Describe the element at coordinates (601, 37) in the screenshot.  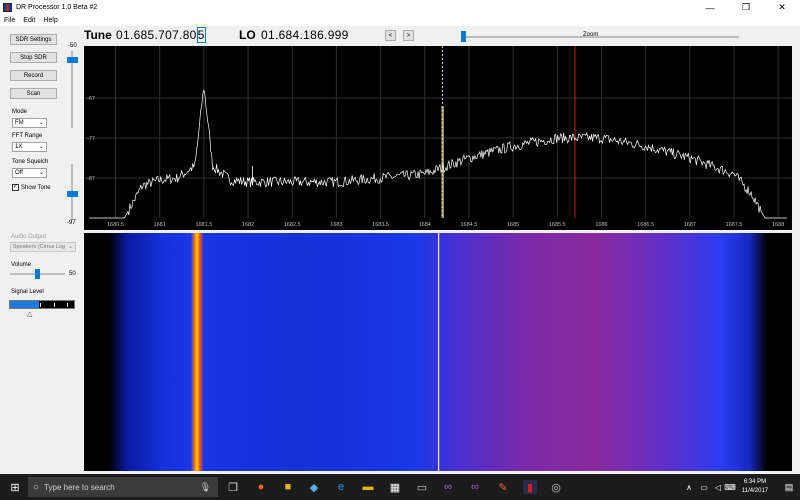
I see `zoom-slider-track` at that location.